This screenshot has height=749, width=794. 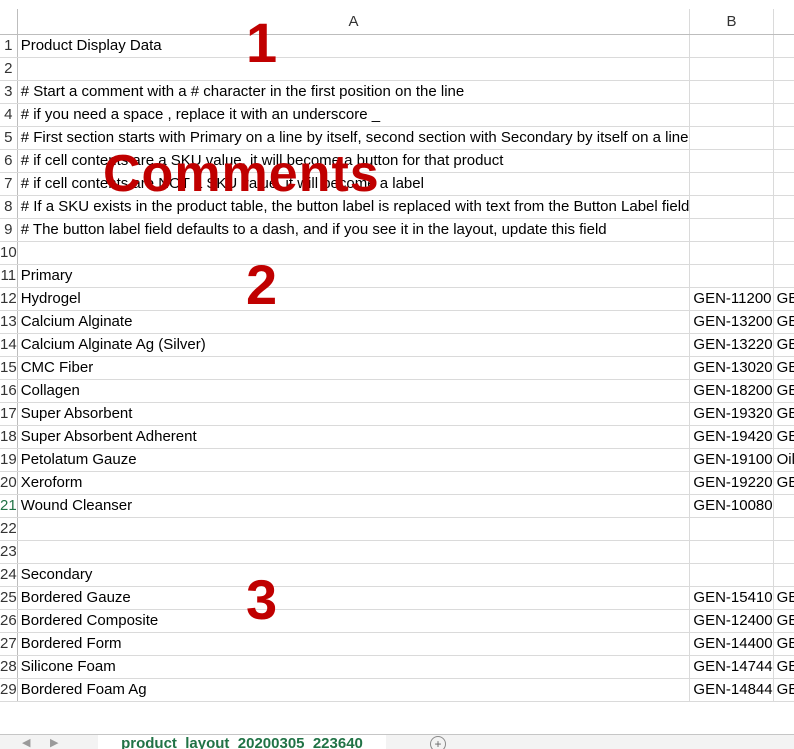 What do you see at coordinates (354, 483) in the screenshot?
I see `cell-a: Xeroform` at bounding box center [354, 483].